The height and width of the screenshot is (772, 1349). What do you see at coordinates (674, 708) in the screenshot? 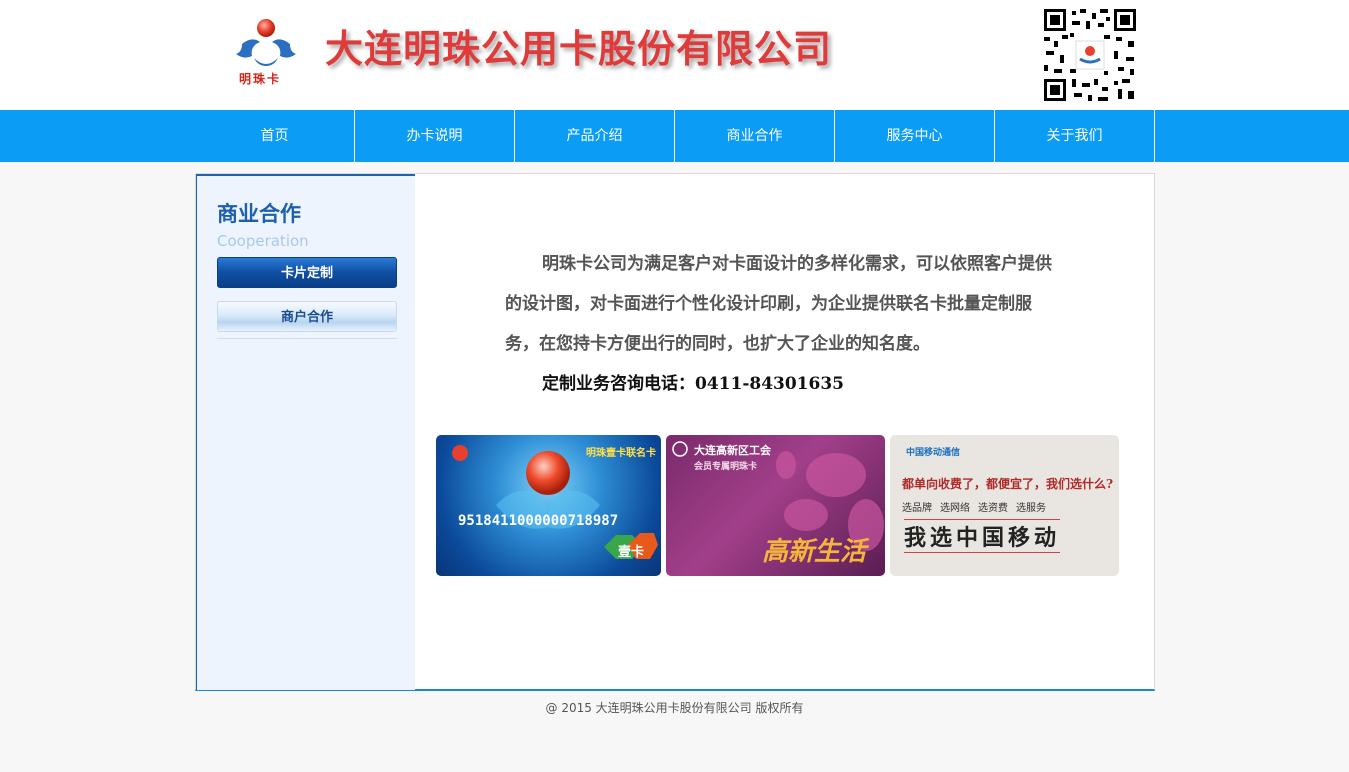
I see `footer-copyright: @ 2015 大连明珠公用卡股份有限公司 版权所有` at bounding box center [674, 708].